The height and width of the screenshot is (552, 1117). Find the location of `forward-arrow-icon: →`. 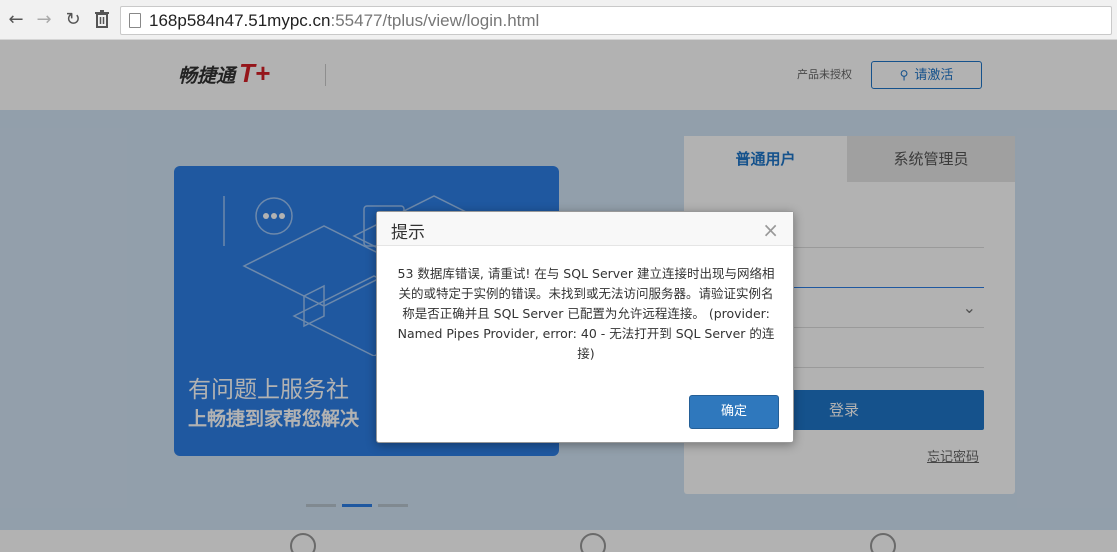

forward-arrow-icon: → is located at coordinates (44, 20).